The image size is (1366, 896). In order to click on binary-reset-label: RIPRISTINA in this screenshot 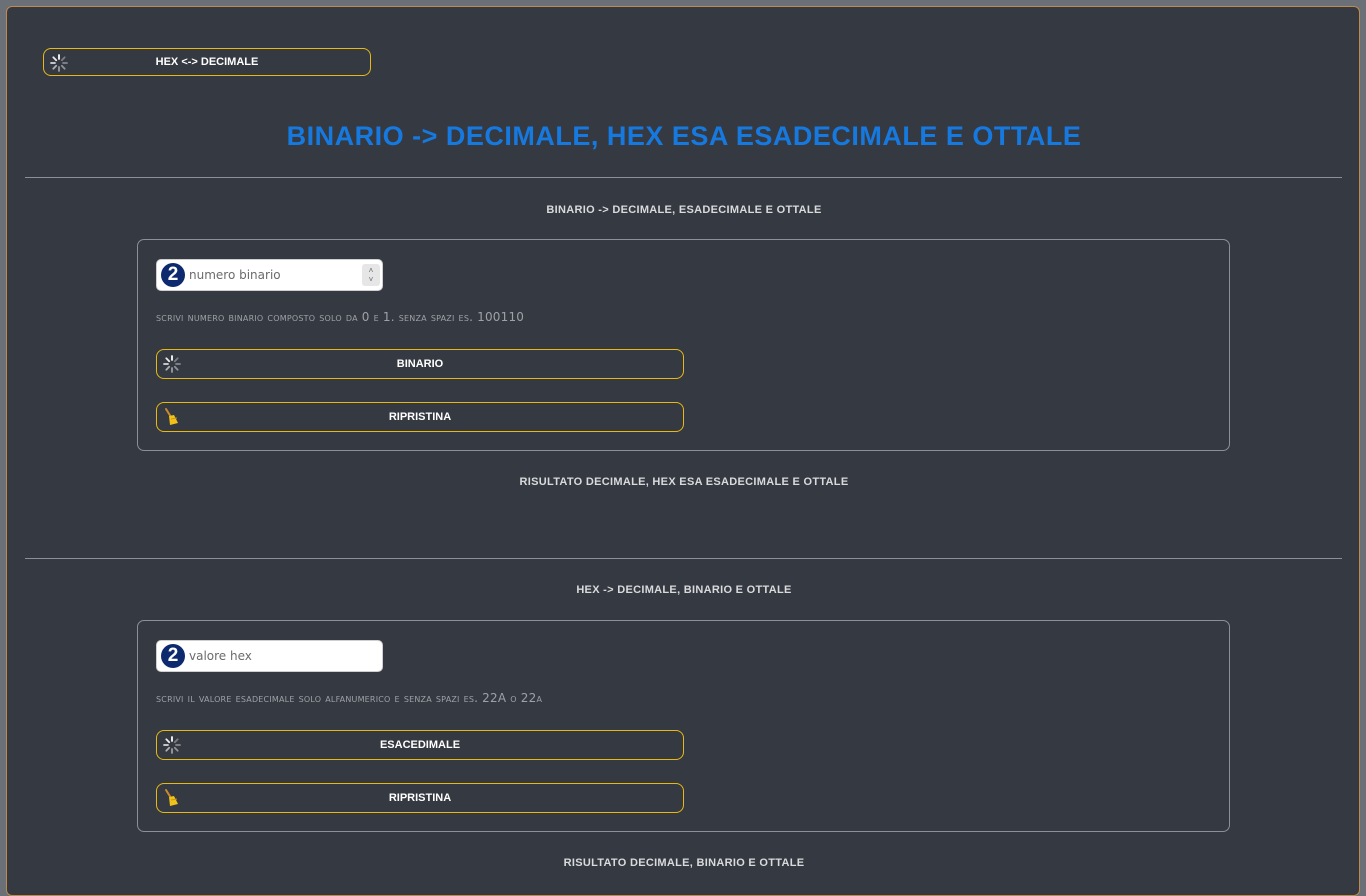, I will do `click(420, 417)`.